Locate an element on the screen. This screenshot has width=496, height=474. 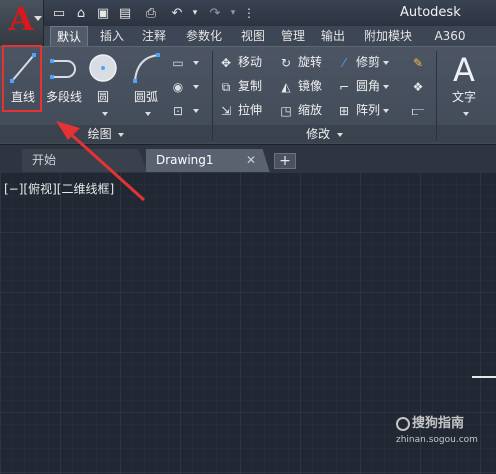
hatch-icon: ◉ is located at coordinates (178, 86).